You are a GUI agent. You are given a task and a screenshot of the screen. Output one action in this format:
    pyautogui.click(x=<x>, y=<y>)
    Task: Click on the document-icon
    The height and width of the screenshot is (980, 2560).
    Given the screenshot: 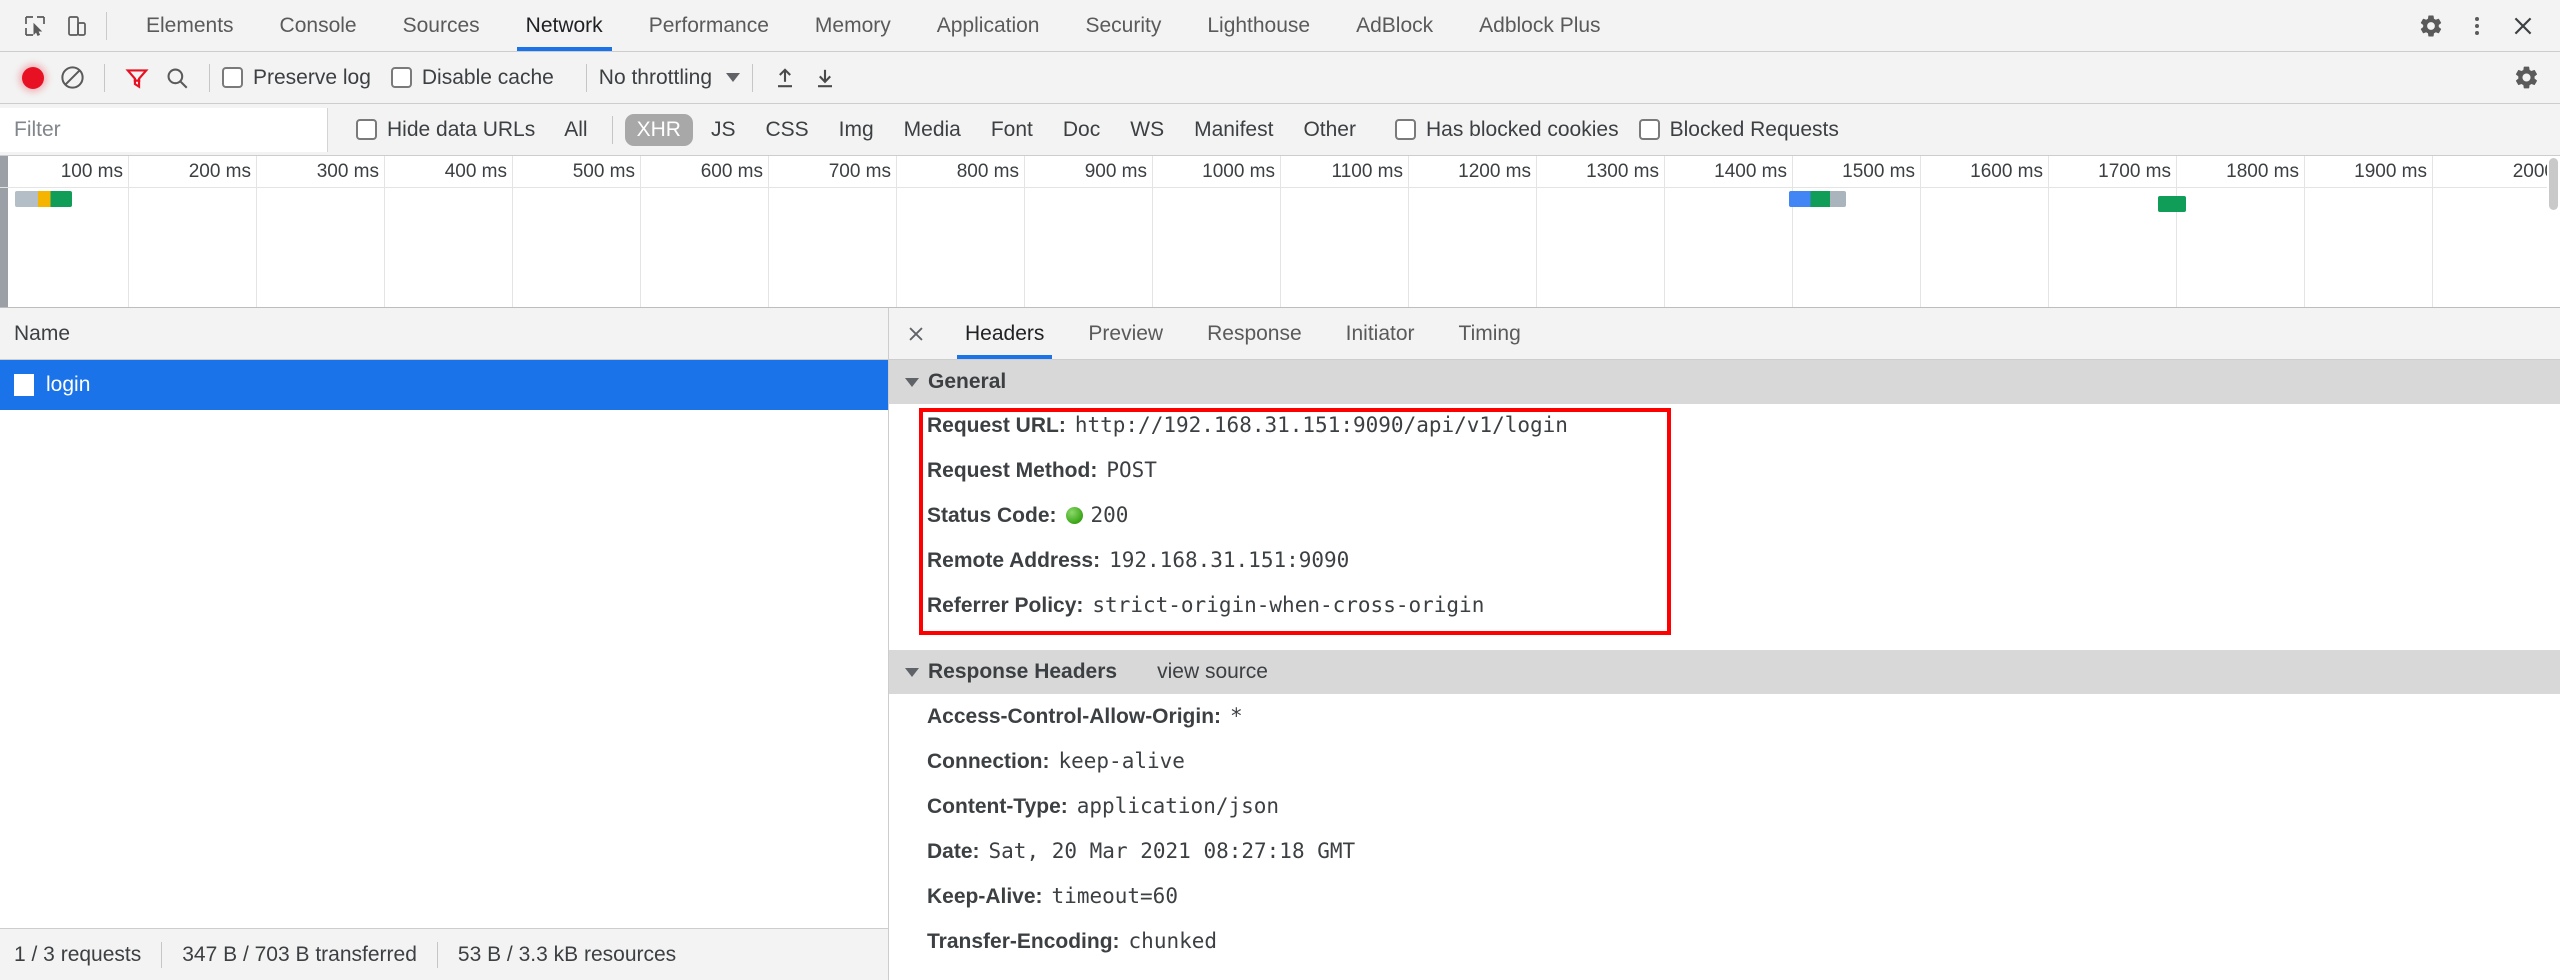 What is the action you would take?
    pyautogui.click(x=24, y=385)
    